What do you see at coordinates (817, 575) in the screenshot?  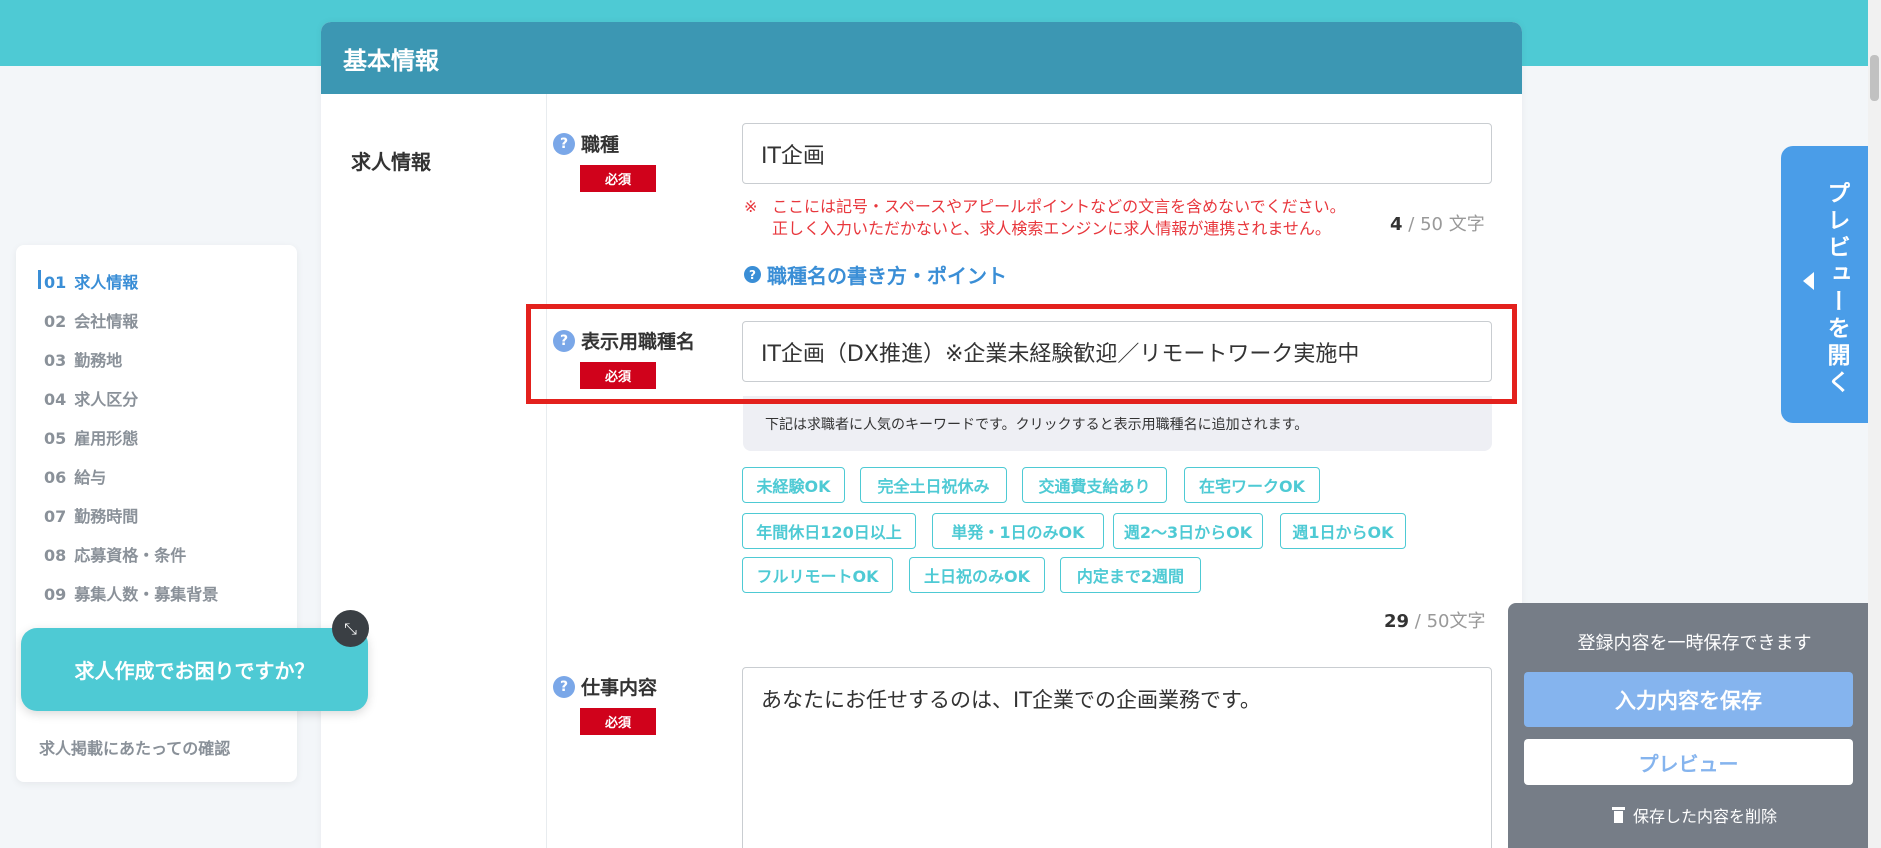 I see `keyword-tag: フルリモートOK` at bounding box center [817, 575].